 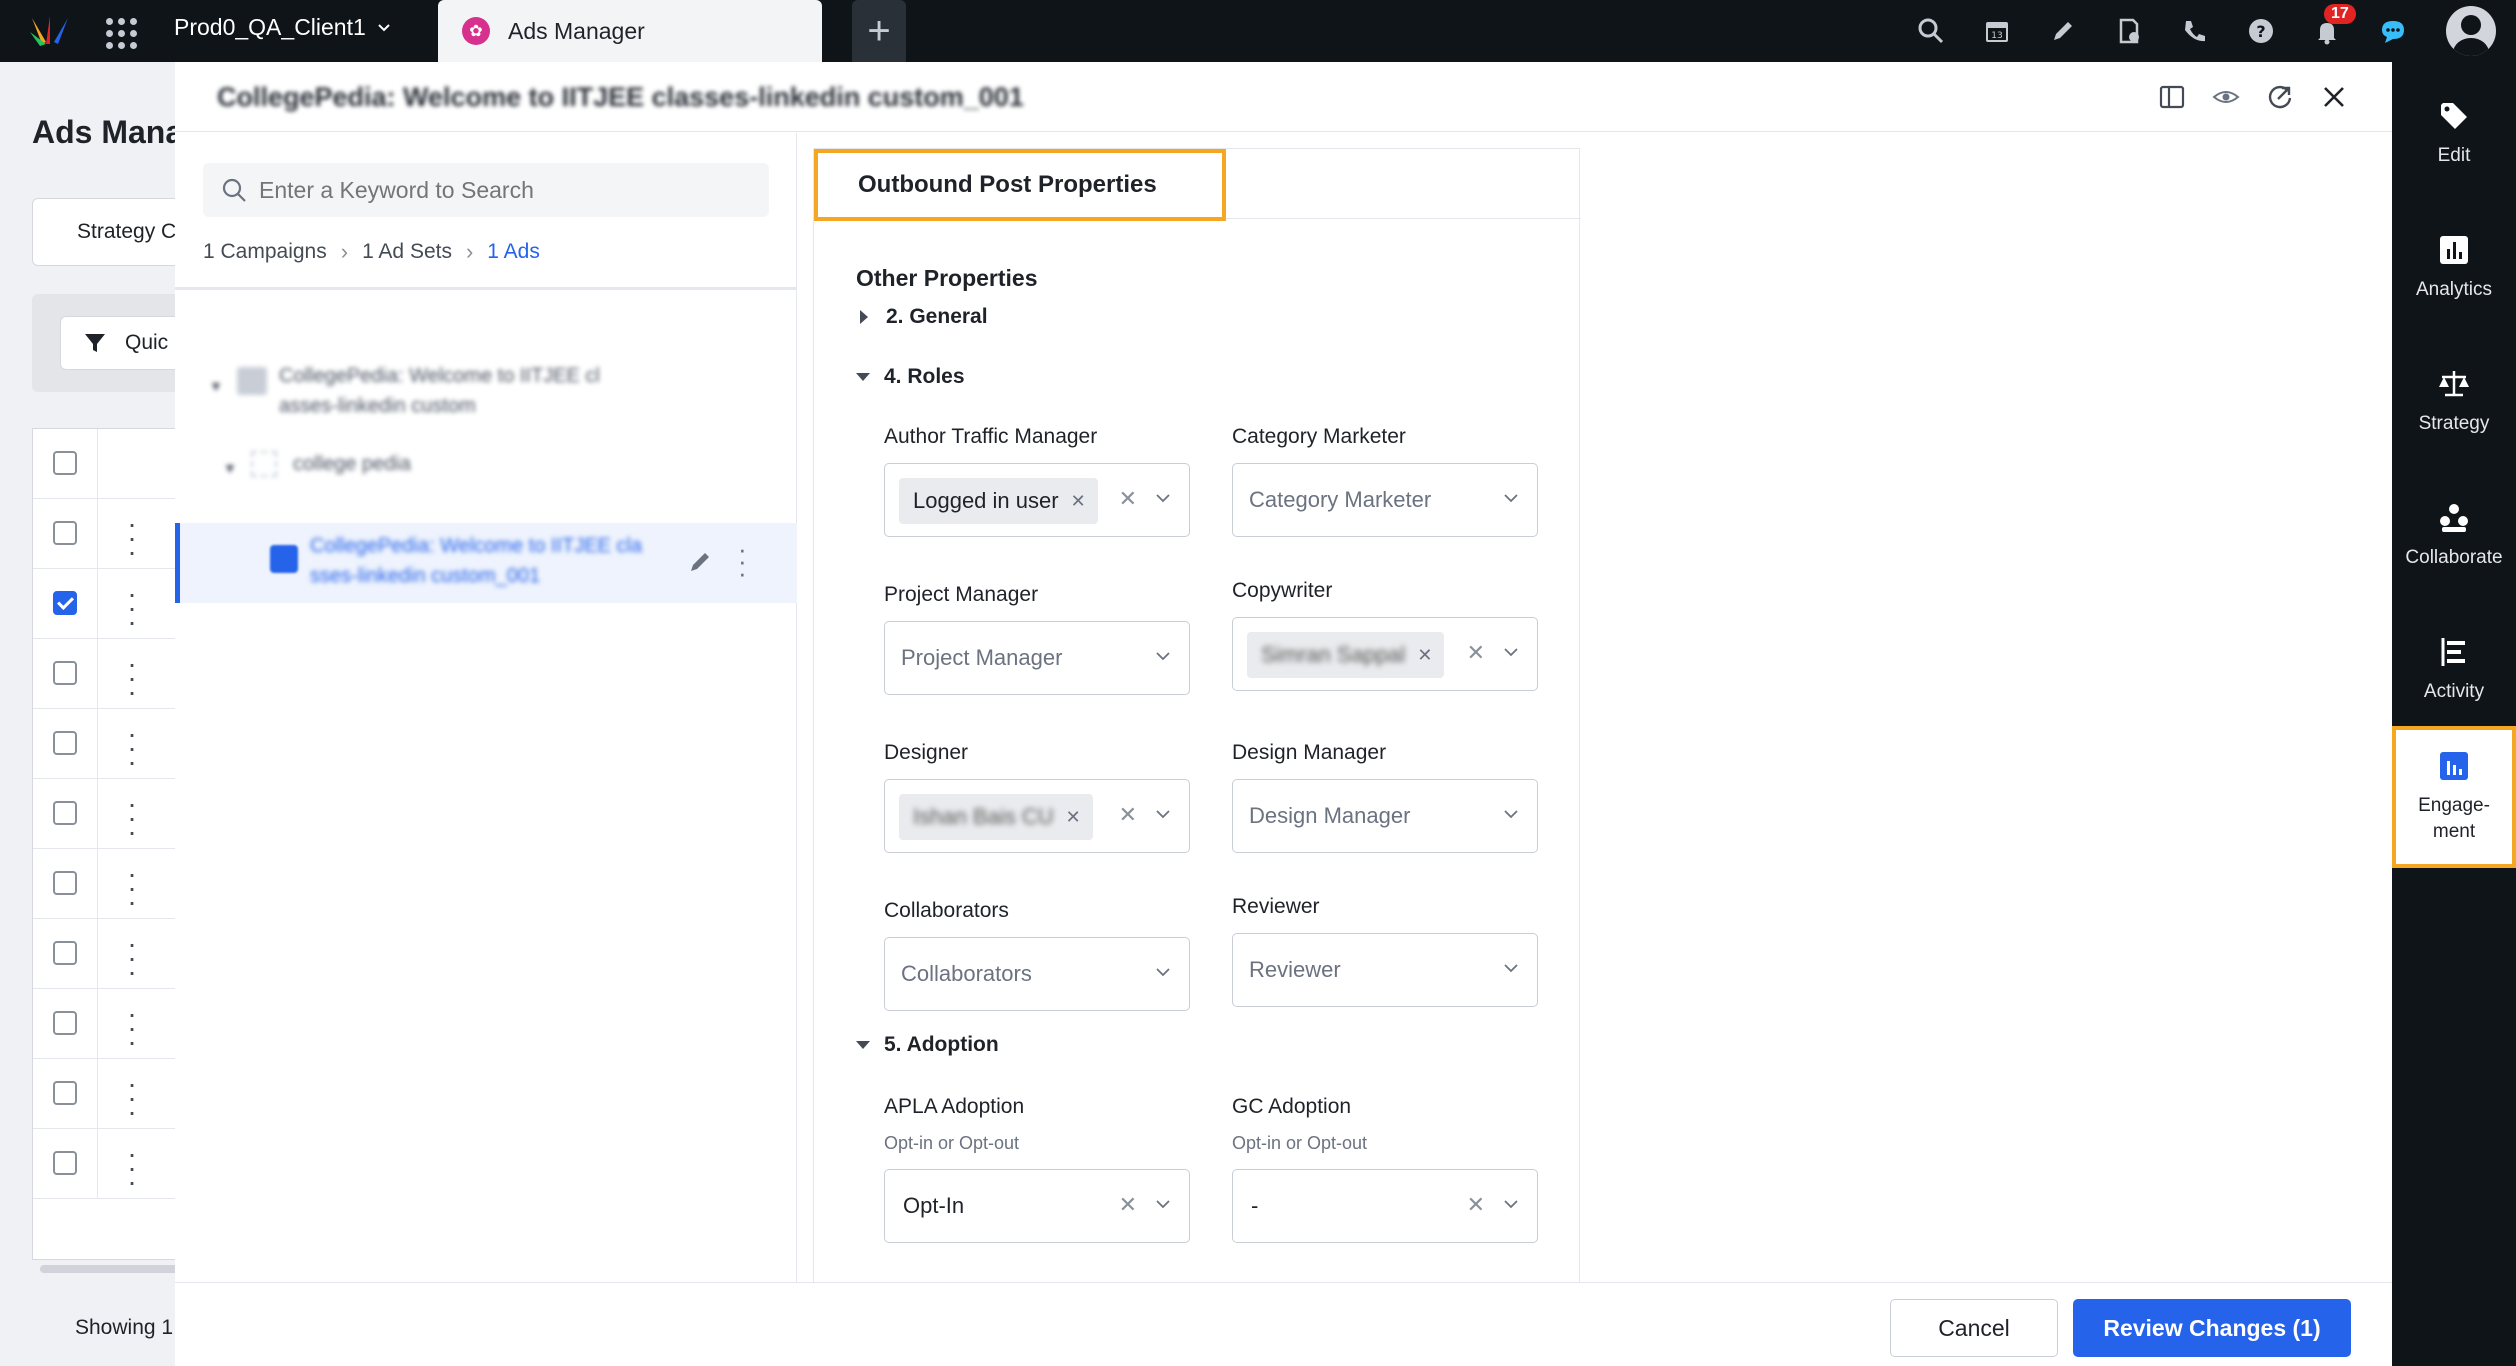 What do you see at coordinates (927, 1045) in the screenshot?
I see `group-adoption-toggle: 5. Adoption` at bounding box center [927, 1045].